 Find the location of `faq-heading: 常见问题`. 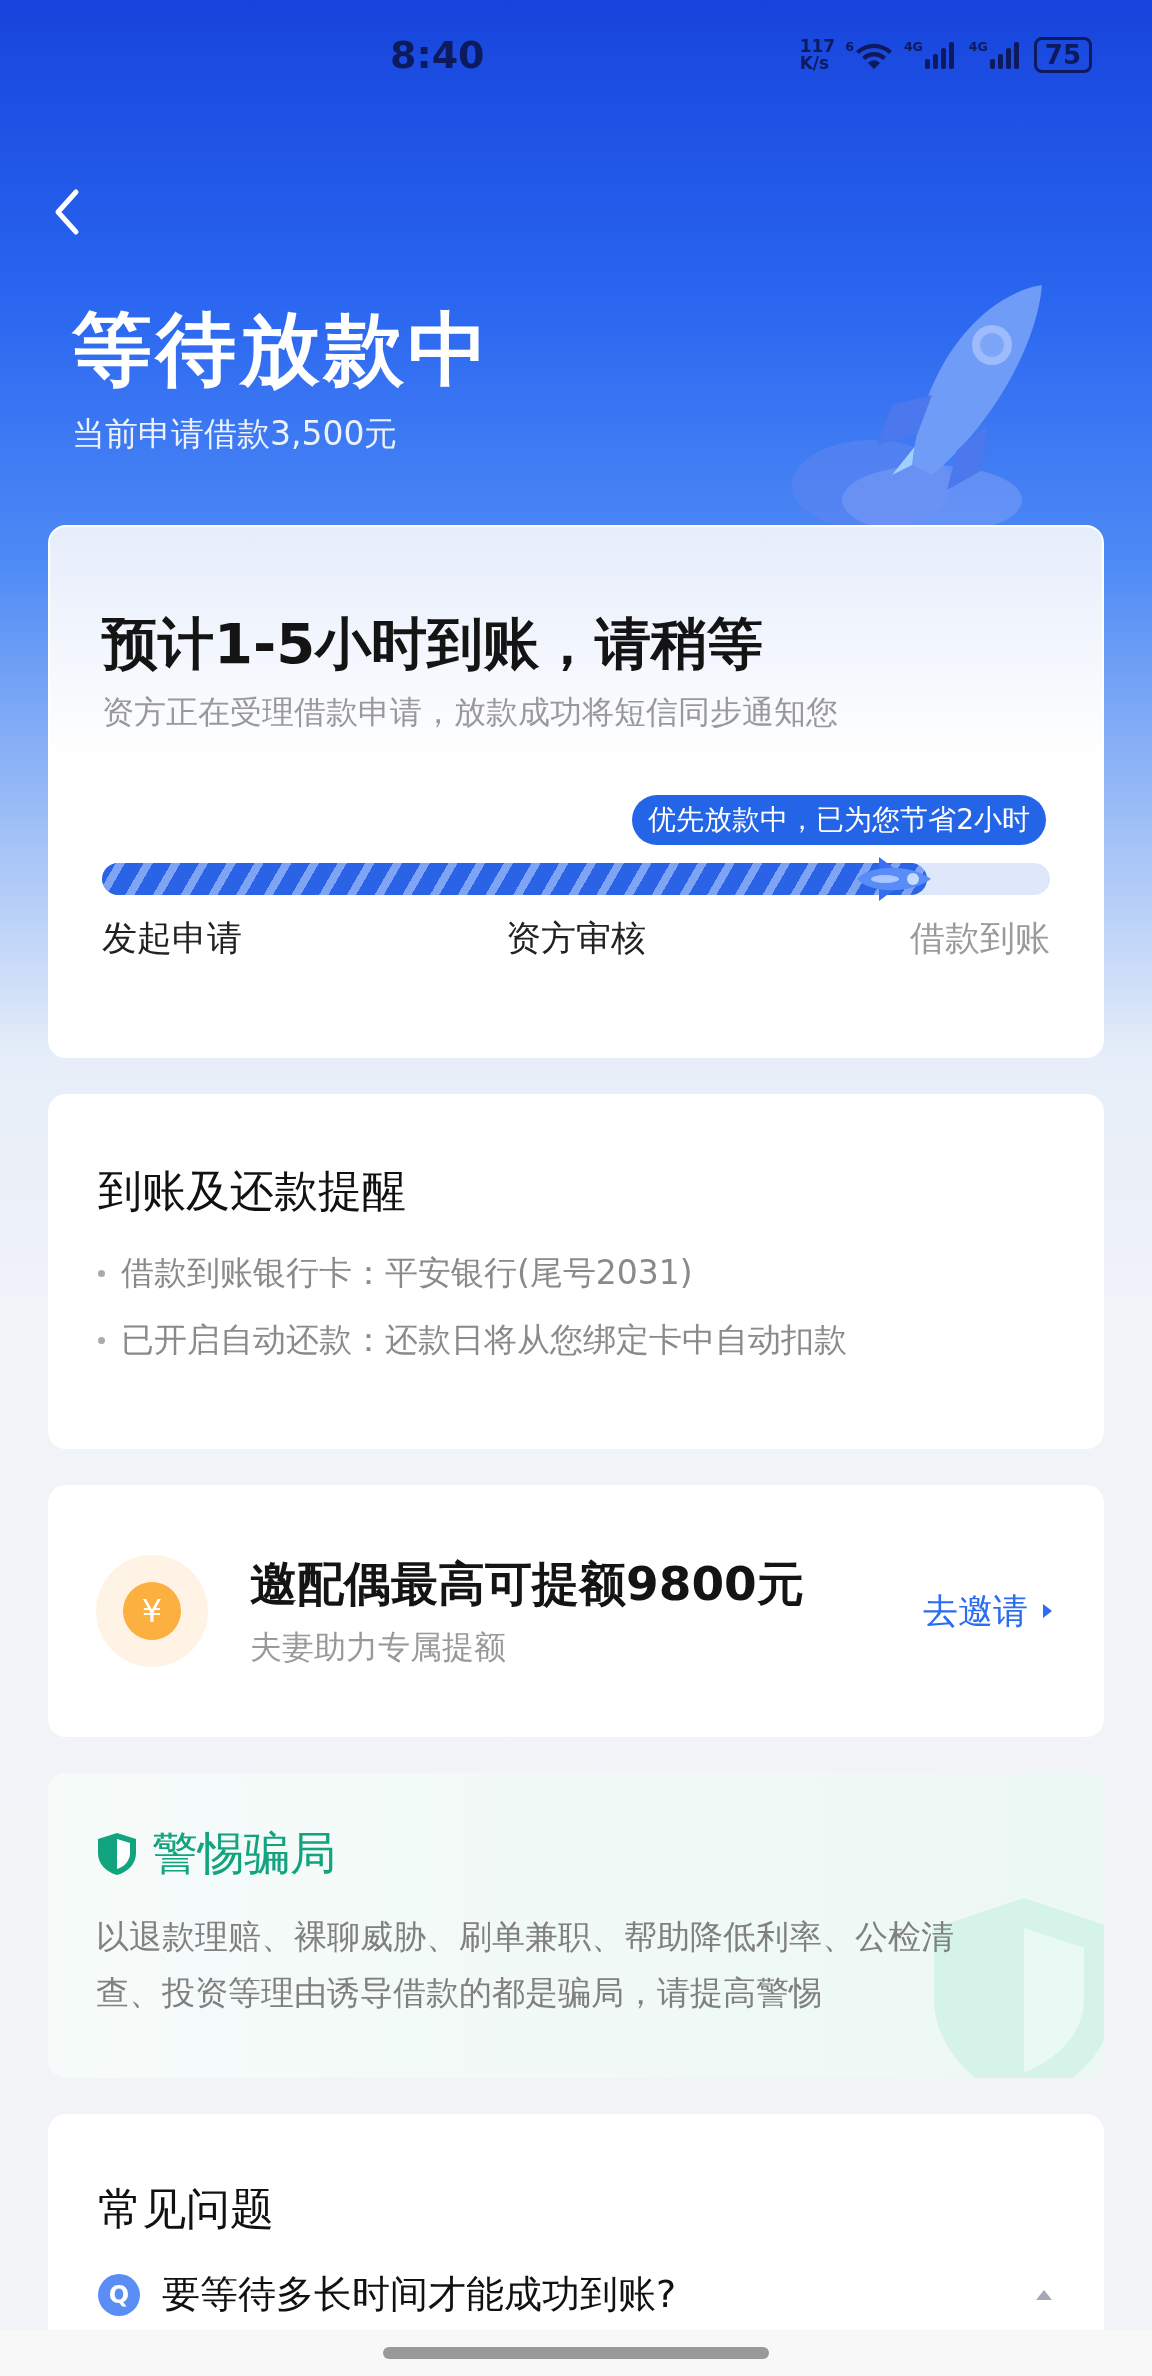

faq-heading: 常见问题 is located at coordinates (186, 2209).